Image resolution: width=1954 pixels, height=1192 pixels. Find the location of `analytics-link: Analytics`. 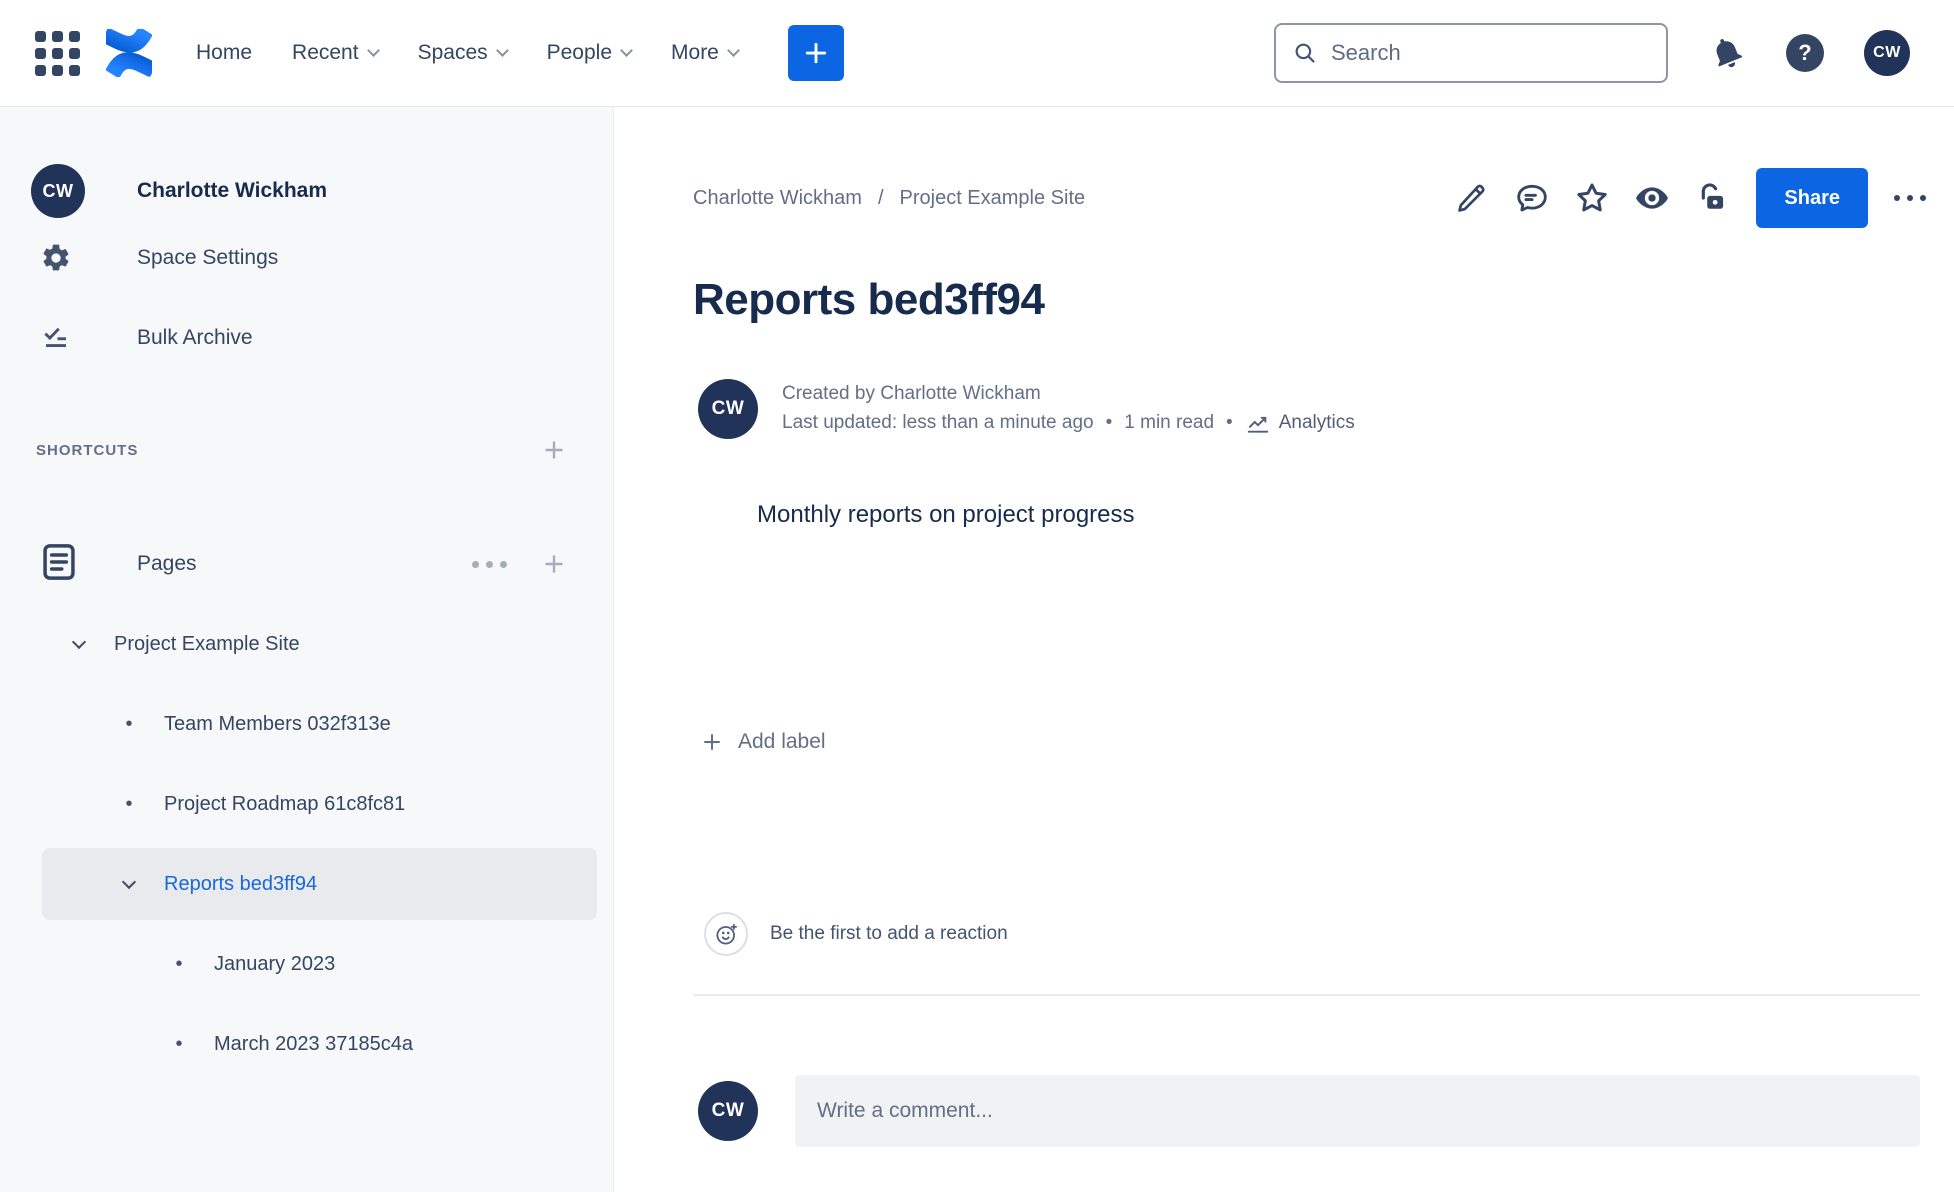

analytics-link: Analytics is located at coordinates (1300, 423).